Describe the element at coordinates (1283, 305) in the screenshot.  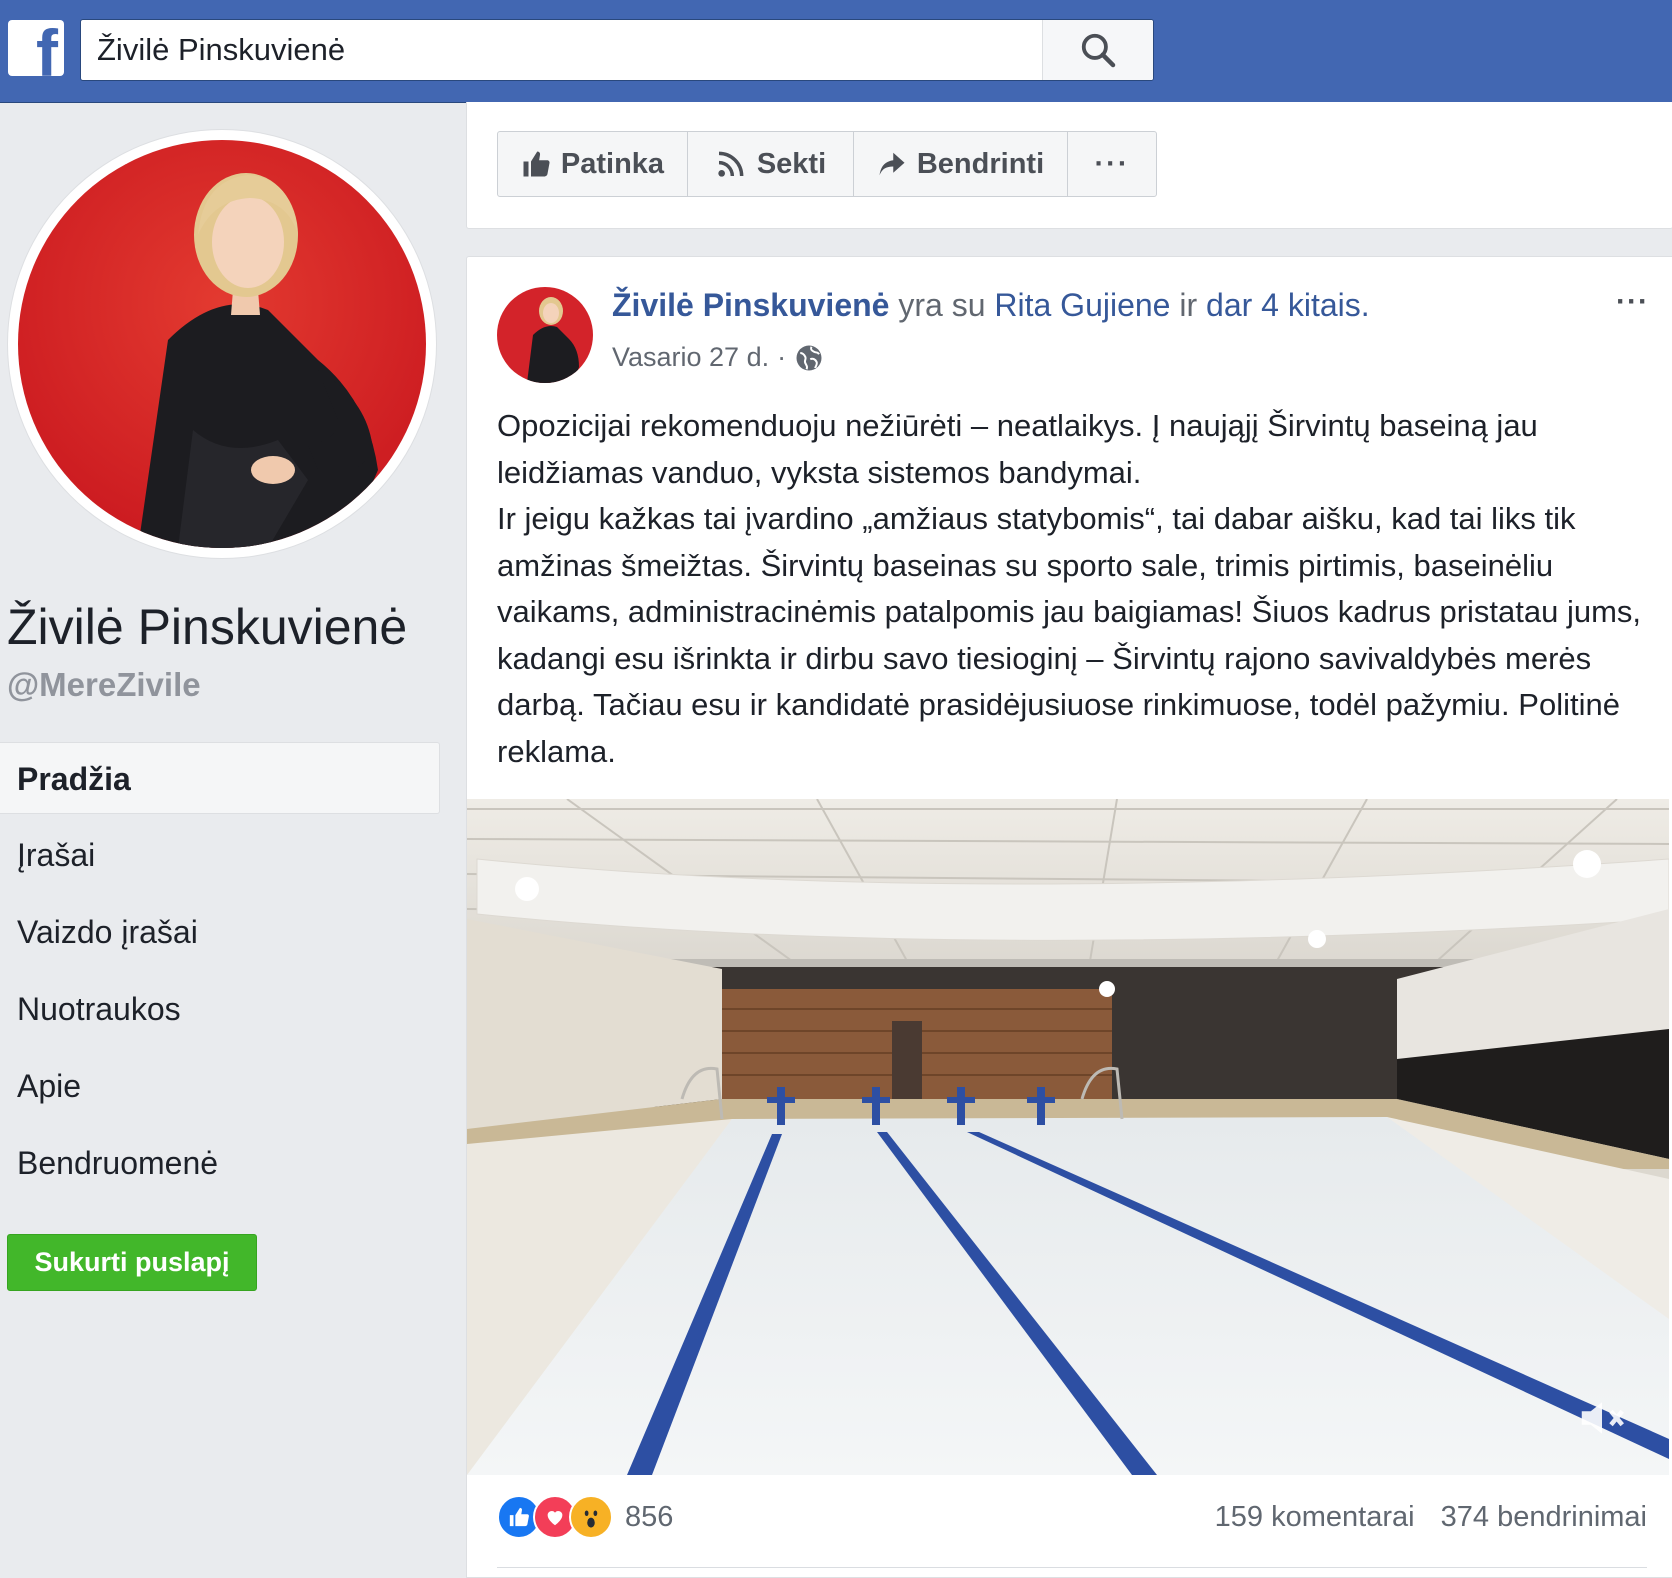
I see `tagged-others-label: dar 4 kitais` at that location.